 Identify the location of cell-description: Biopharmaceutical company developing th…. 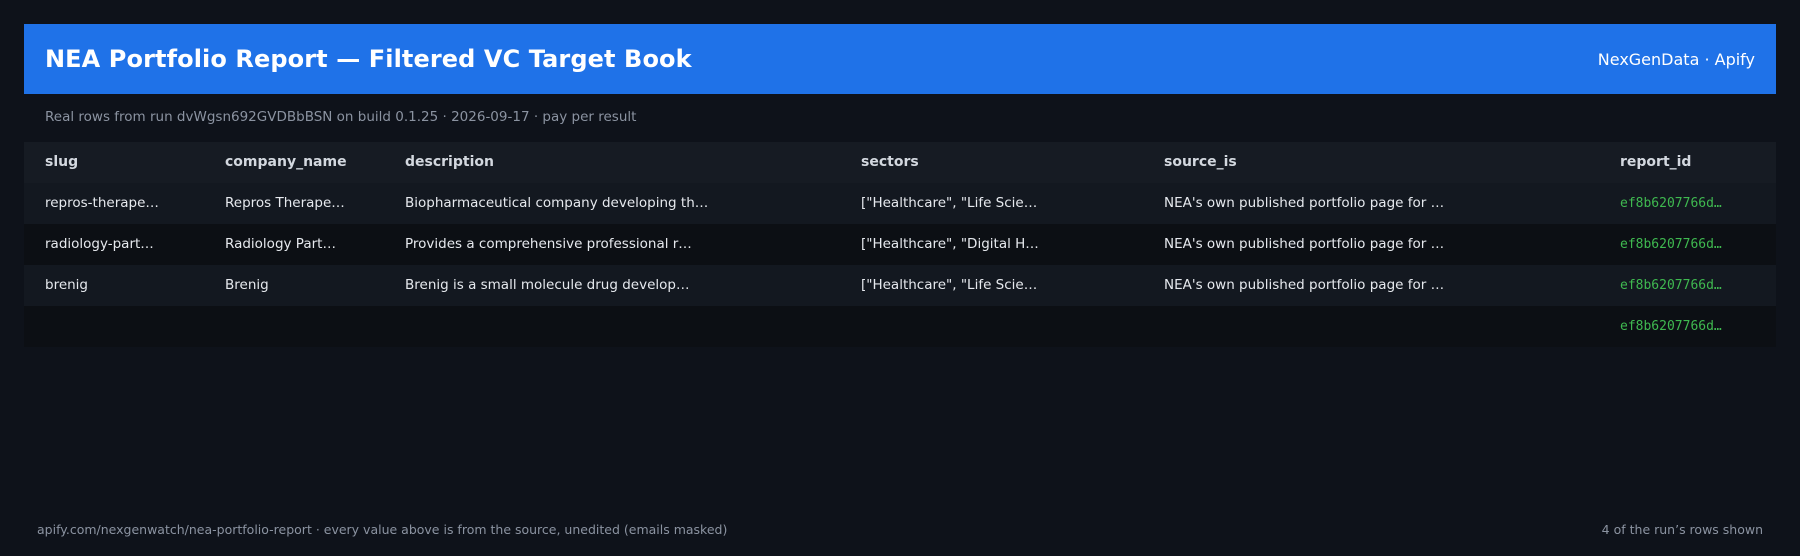
(557, 203).